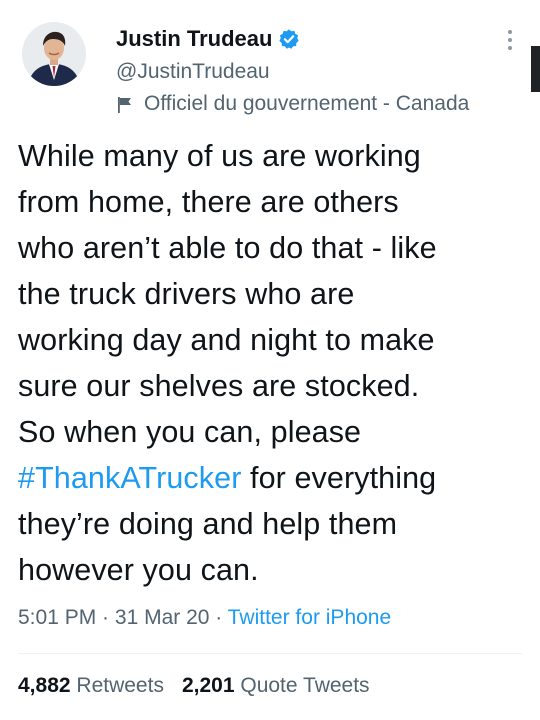 The width and height of the screenshot is (540, 720). What do you see at coordinates (124, 105) in the screenshot?
I see `flag-icon` at bounding box center [124, 105].